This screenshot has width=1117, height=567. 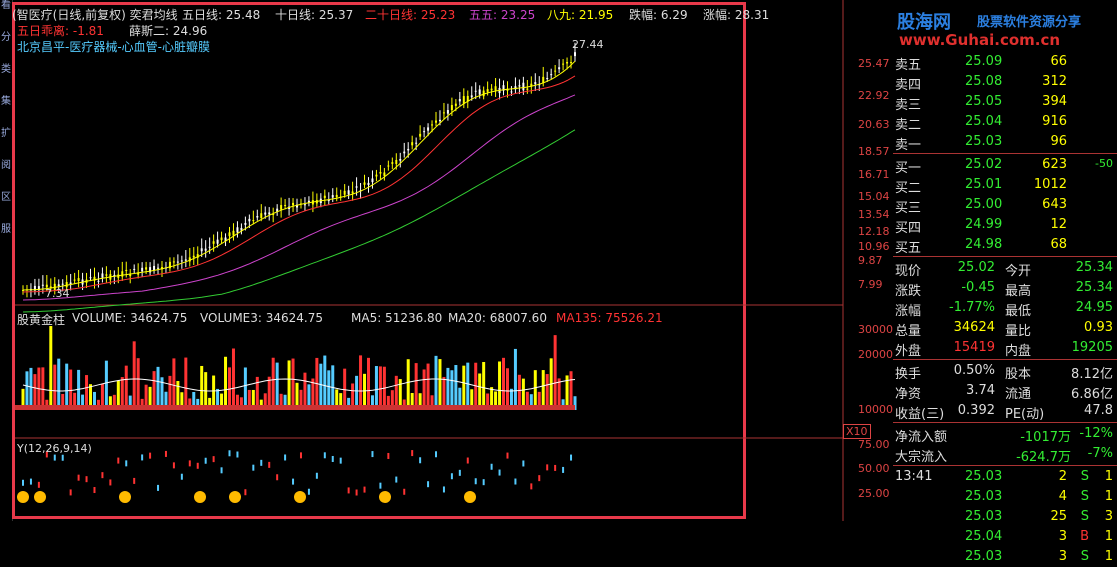 I want to click on hdr1-0: (智医疗(日线,前复权) 奕君均线, so click(x=95, y=15).